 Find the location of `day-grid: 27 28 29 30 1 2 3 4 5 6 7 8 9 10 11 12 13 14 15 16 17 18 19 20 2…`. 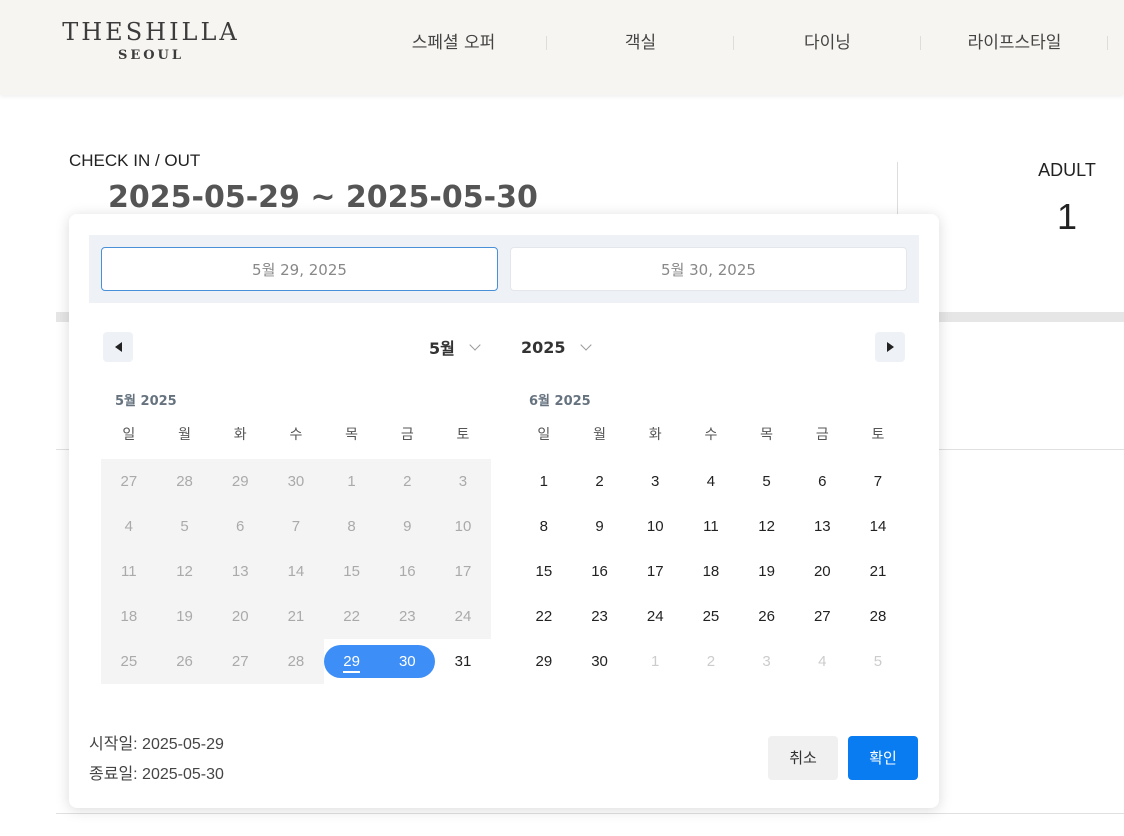

day-grid: 27 28 29 30 1 2 3 4 5 6 7 8 9 10 11 12 13 14 15 16 17 18 19 20 2… is located at coordinates (296, 571).